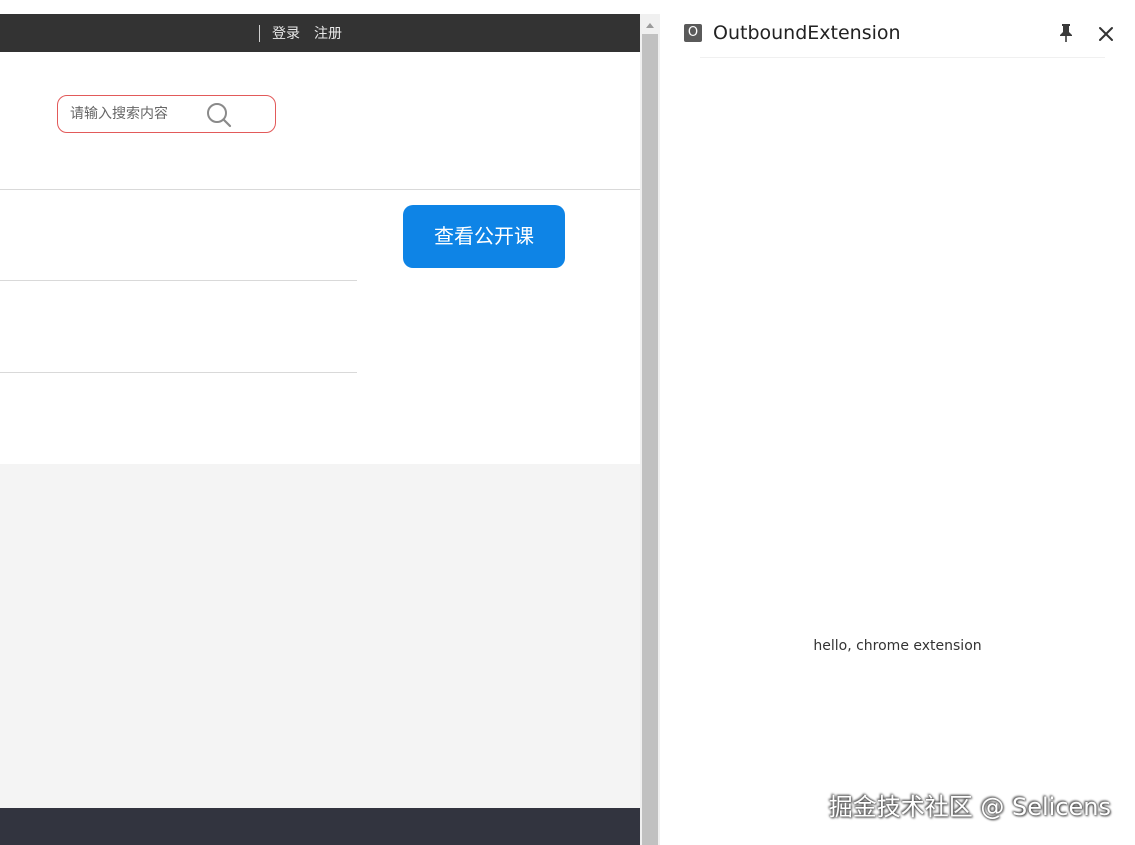  Describe the element at coordinates (320, 826) in the screenshot. I see `footer-bar` at that location.